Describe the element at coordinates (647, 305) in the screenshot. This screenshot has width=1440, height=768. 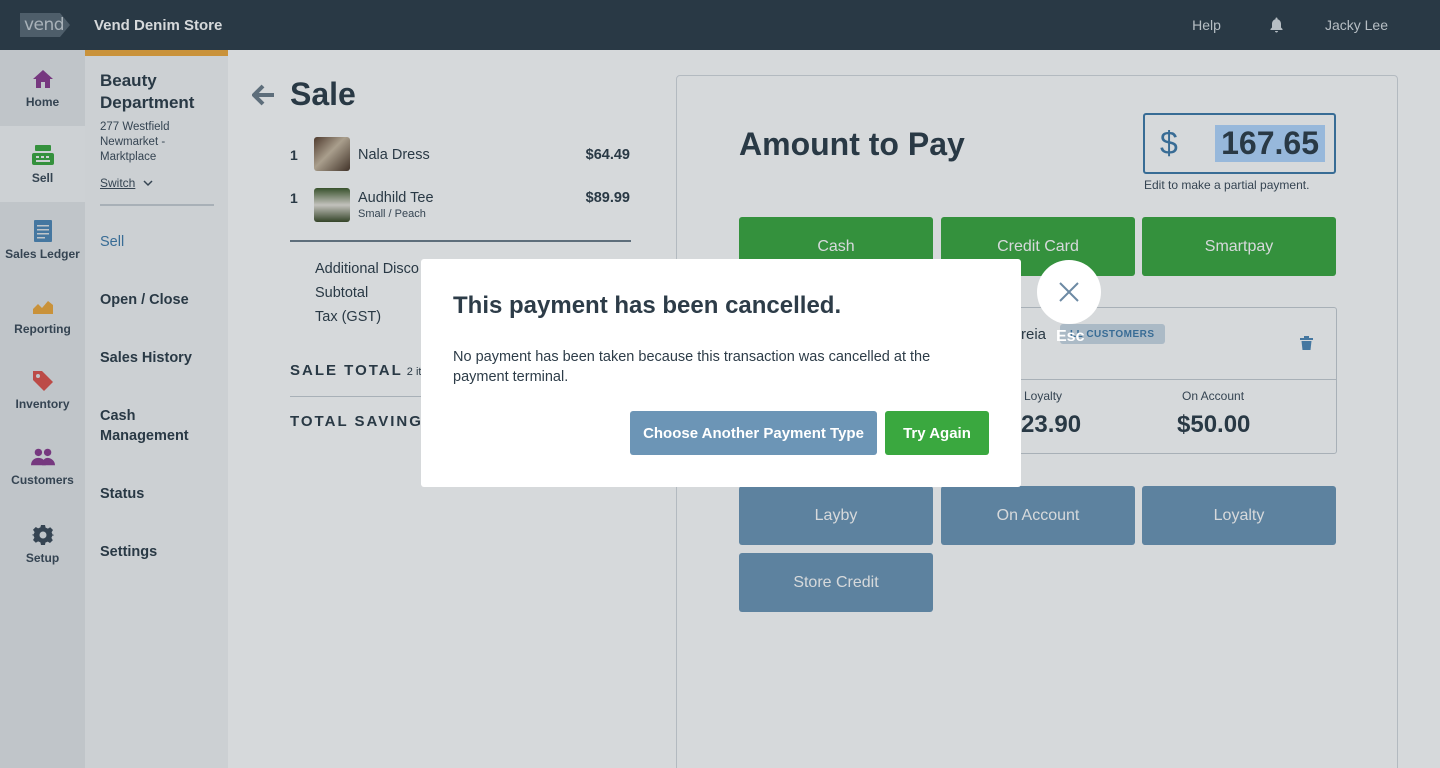
I see `dialog-title: This payment has been cancelled.` at that location.